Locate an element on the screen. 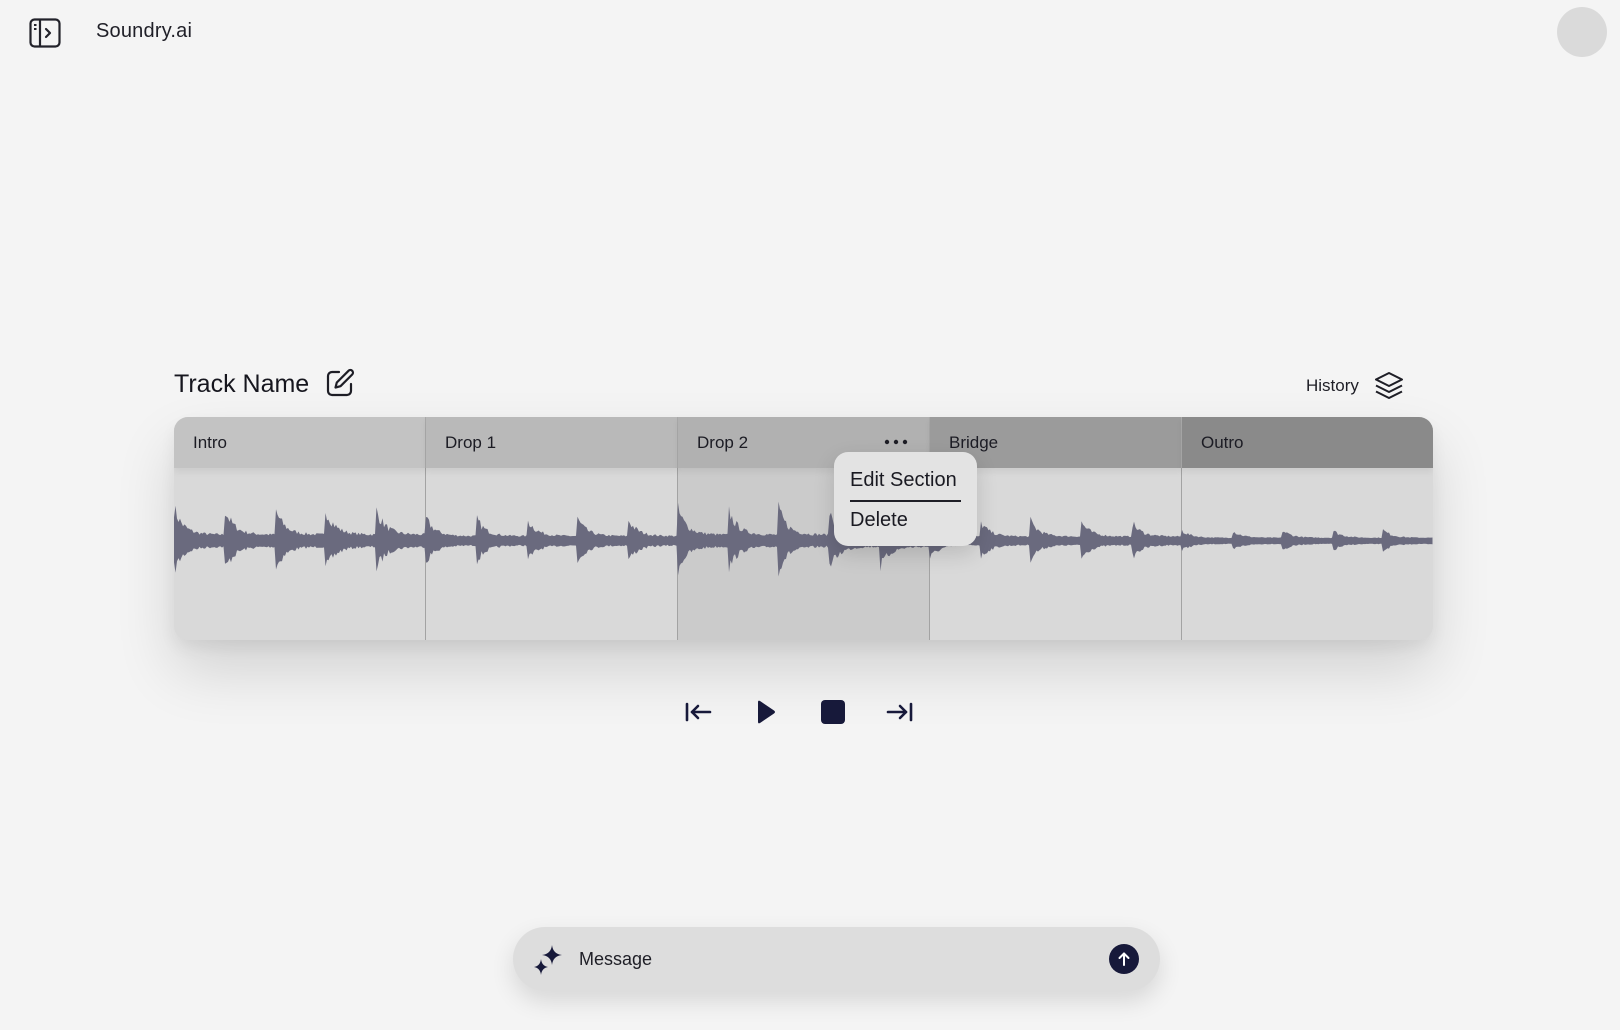 Image resolution: width=1620 pixels, height=1030 pixels. stop-icon is located at coordinates (833, 712).